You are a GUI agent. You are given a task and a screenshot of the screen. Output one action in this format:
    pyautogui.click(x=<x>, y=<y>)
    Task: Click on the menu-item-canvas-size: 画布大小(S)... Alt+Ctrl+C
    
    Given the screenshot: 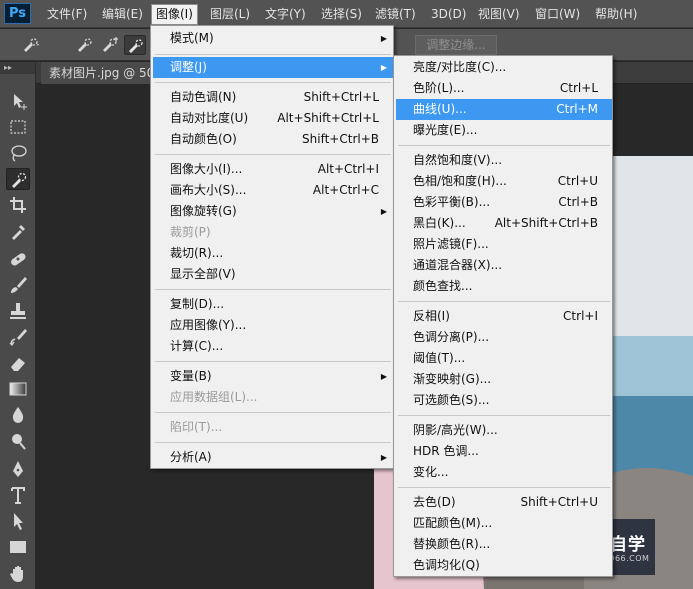 What is the action you would take?
    pyautogui.click(x=273, y=190)
    